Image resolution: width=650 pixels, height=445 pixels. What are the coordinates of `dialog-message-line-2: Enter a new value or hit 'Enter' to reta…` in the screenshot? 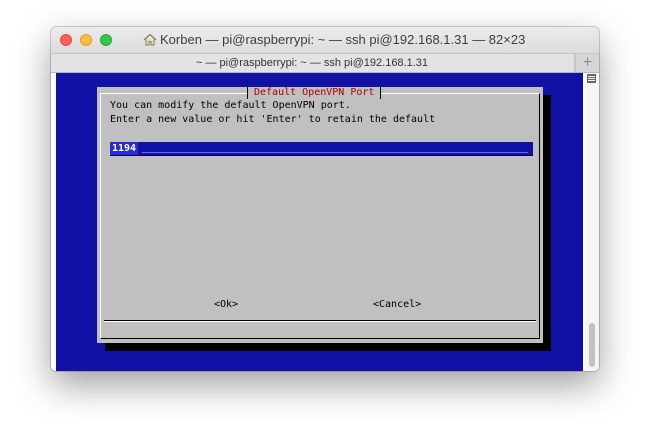 It's located at (273, 119).